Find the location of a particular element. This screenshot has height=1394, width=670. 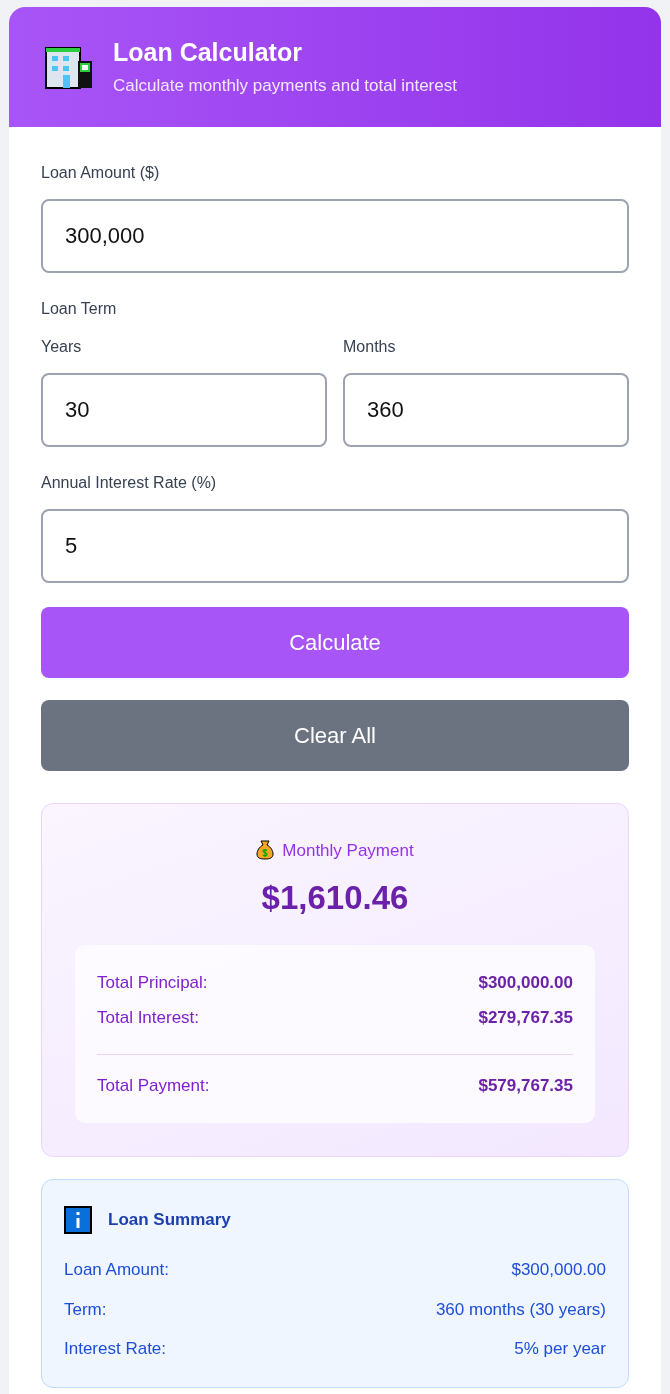

field-label: Months is located at coordinates (370, 346).